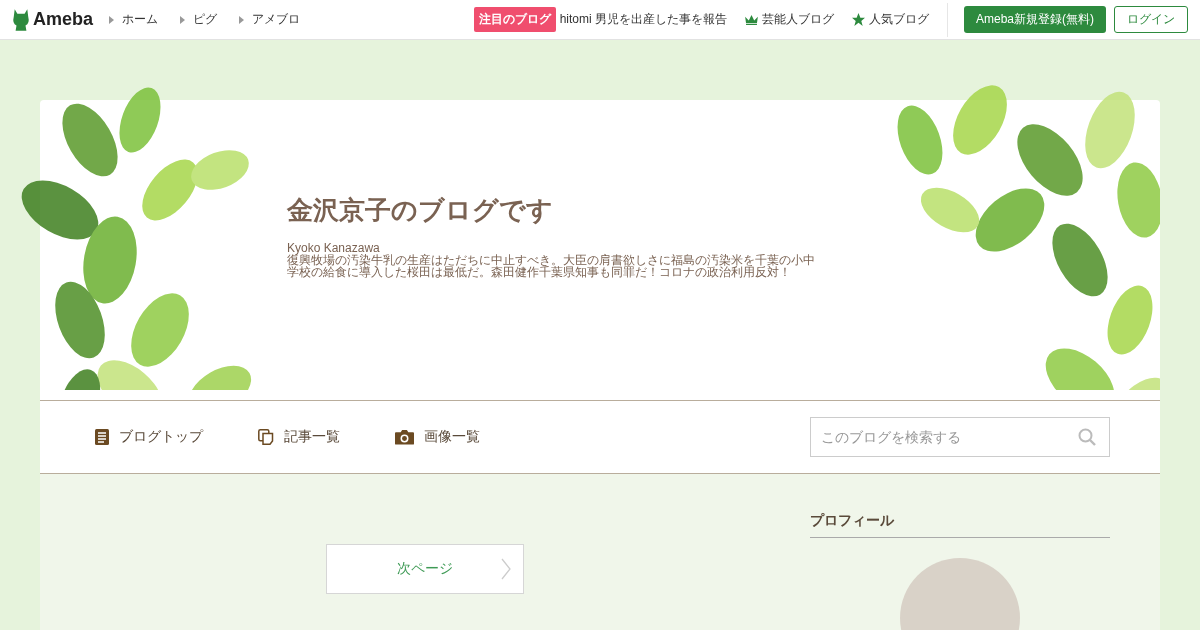  What do you see at coordinates (643, 19) in the screenshot?
I see `featured-link: hitomi 男児を出産した事を報告` at bounding box center [643, 19].